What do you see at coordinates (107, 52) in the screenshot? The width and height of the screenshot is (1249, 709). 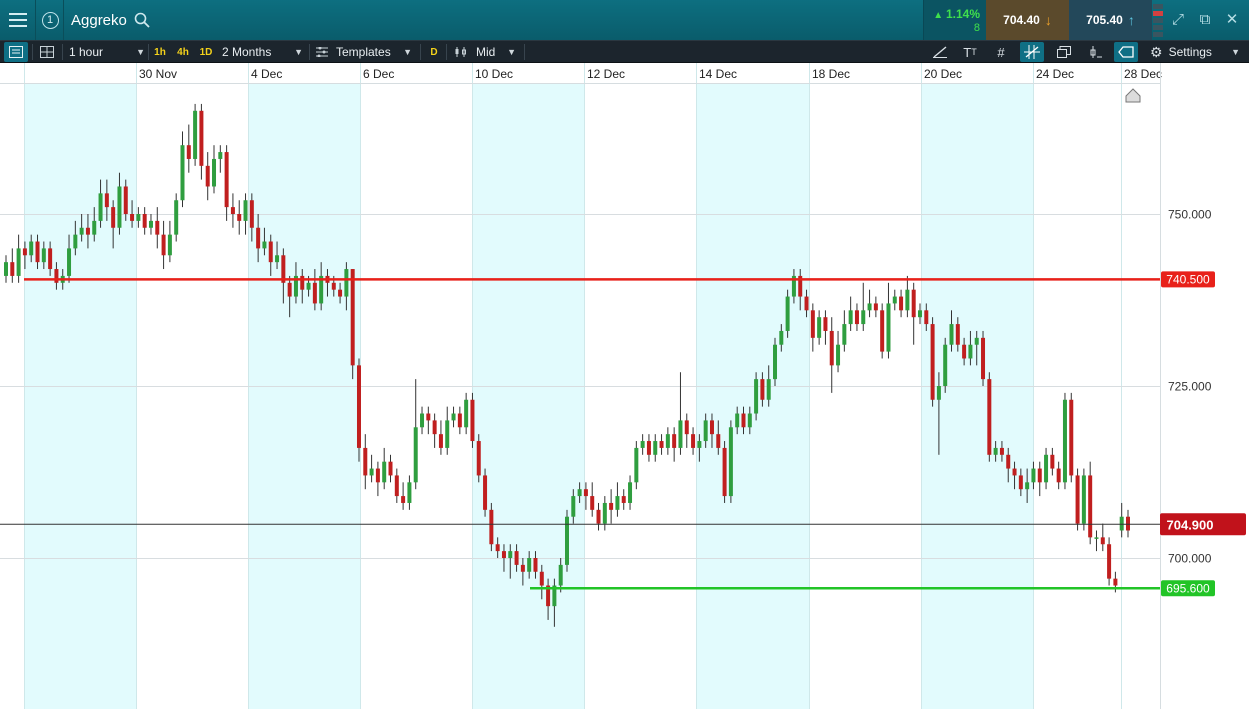 I see `interval-dropdown: 1 hour ▼` at bounding box center [107, 52].